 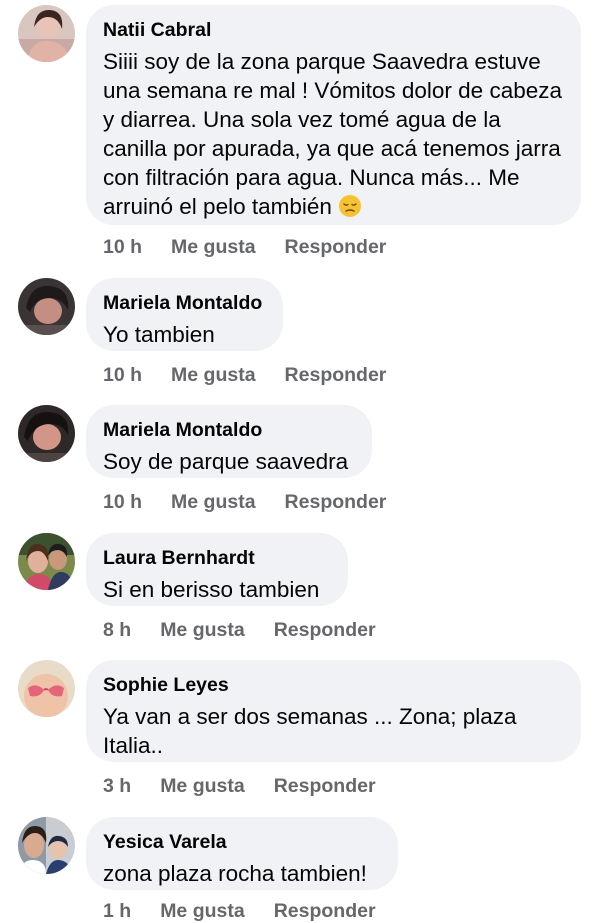 What do you see at coordinates (117, 630) in the screenshot?
I see `comment-timestamp: 8 h` at bounding box center [117, 630].